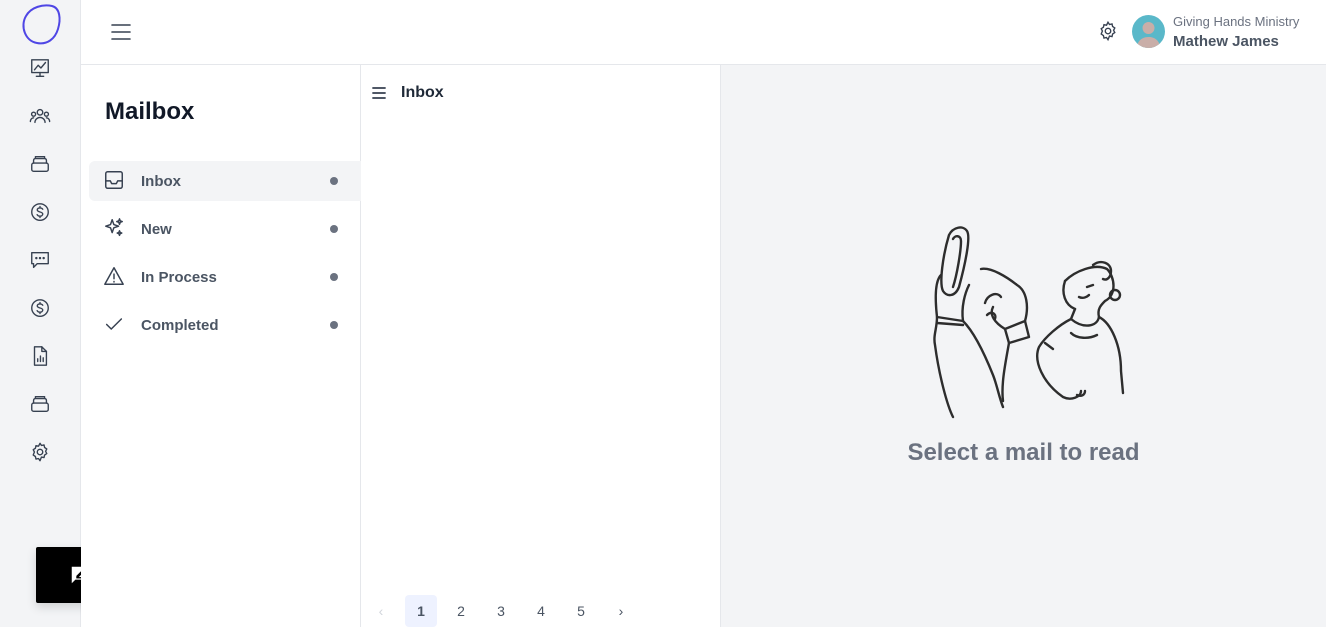 The width and height of the screenshot is (1326, 627). What do you see at coordinates (501, 611) in the screenshot?
I see `page-button-3: 3` at bounding box center [501, 611].